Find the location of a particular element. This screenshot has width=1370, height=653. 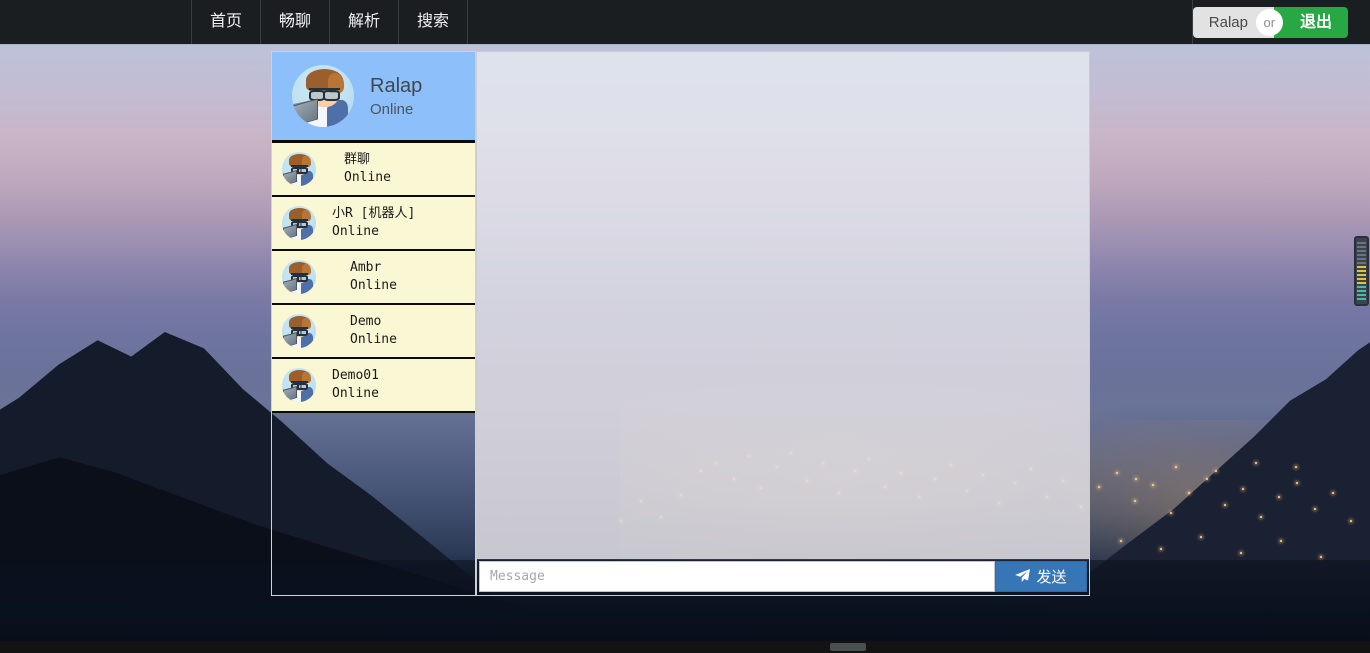

user-list-item: Demo Online is located at coordinates (373, 332).